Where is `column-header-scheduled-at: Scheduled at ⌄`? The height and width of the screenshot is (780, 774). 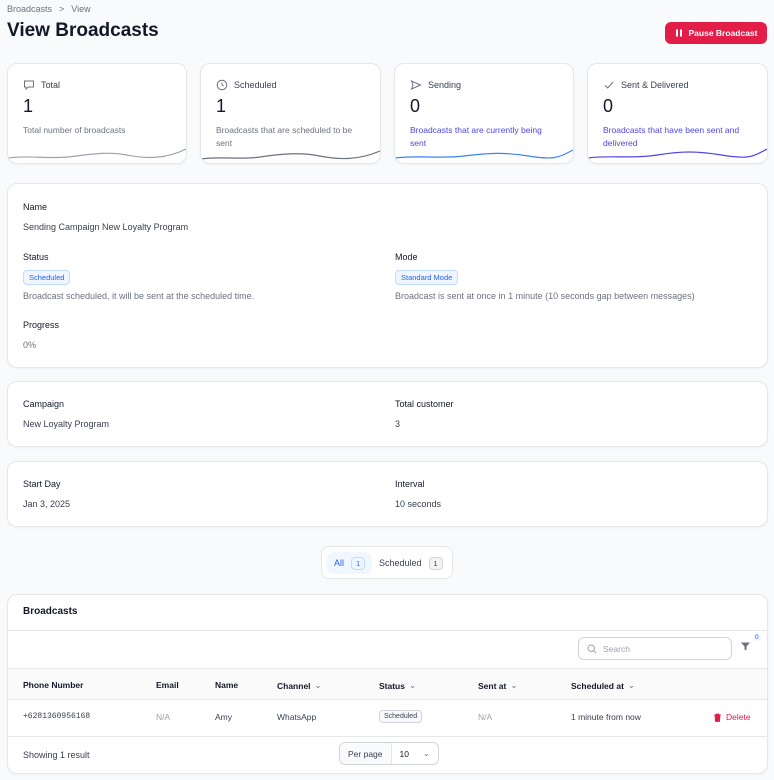 column-header-scheduled-at: Scheduled at ⌄ is located at coordinates (603, 685).